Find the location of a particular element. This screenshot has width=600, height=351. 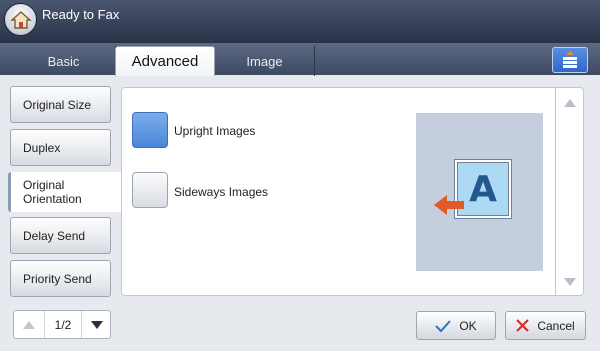

sidebar-item-label: Original Size is located at coordinates (57, 104).